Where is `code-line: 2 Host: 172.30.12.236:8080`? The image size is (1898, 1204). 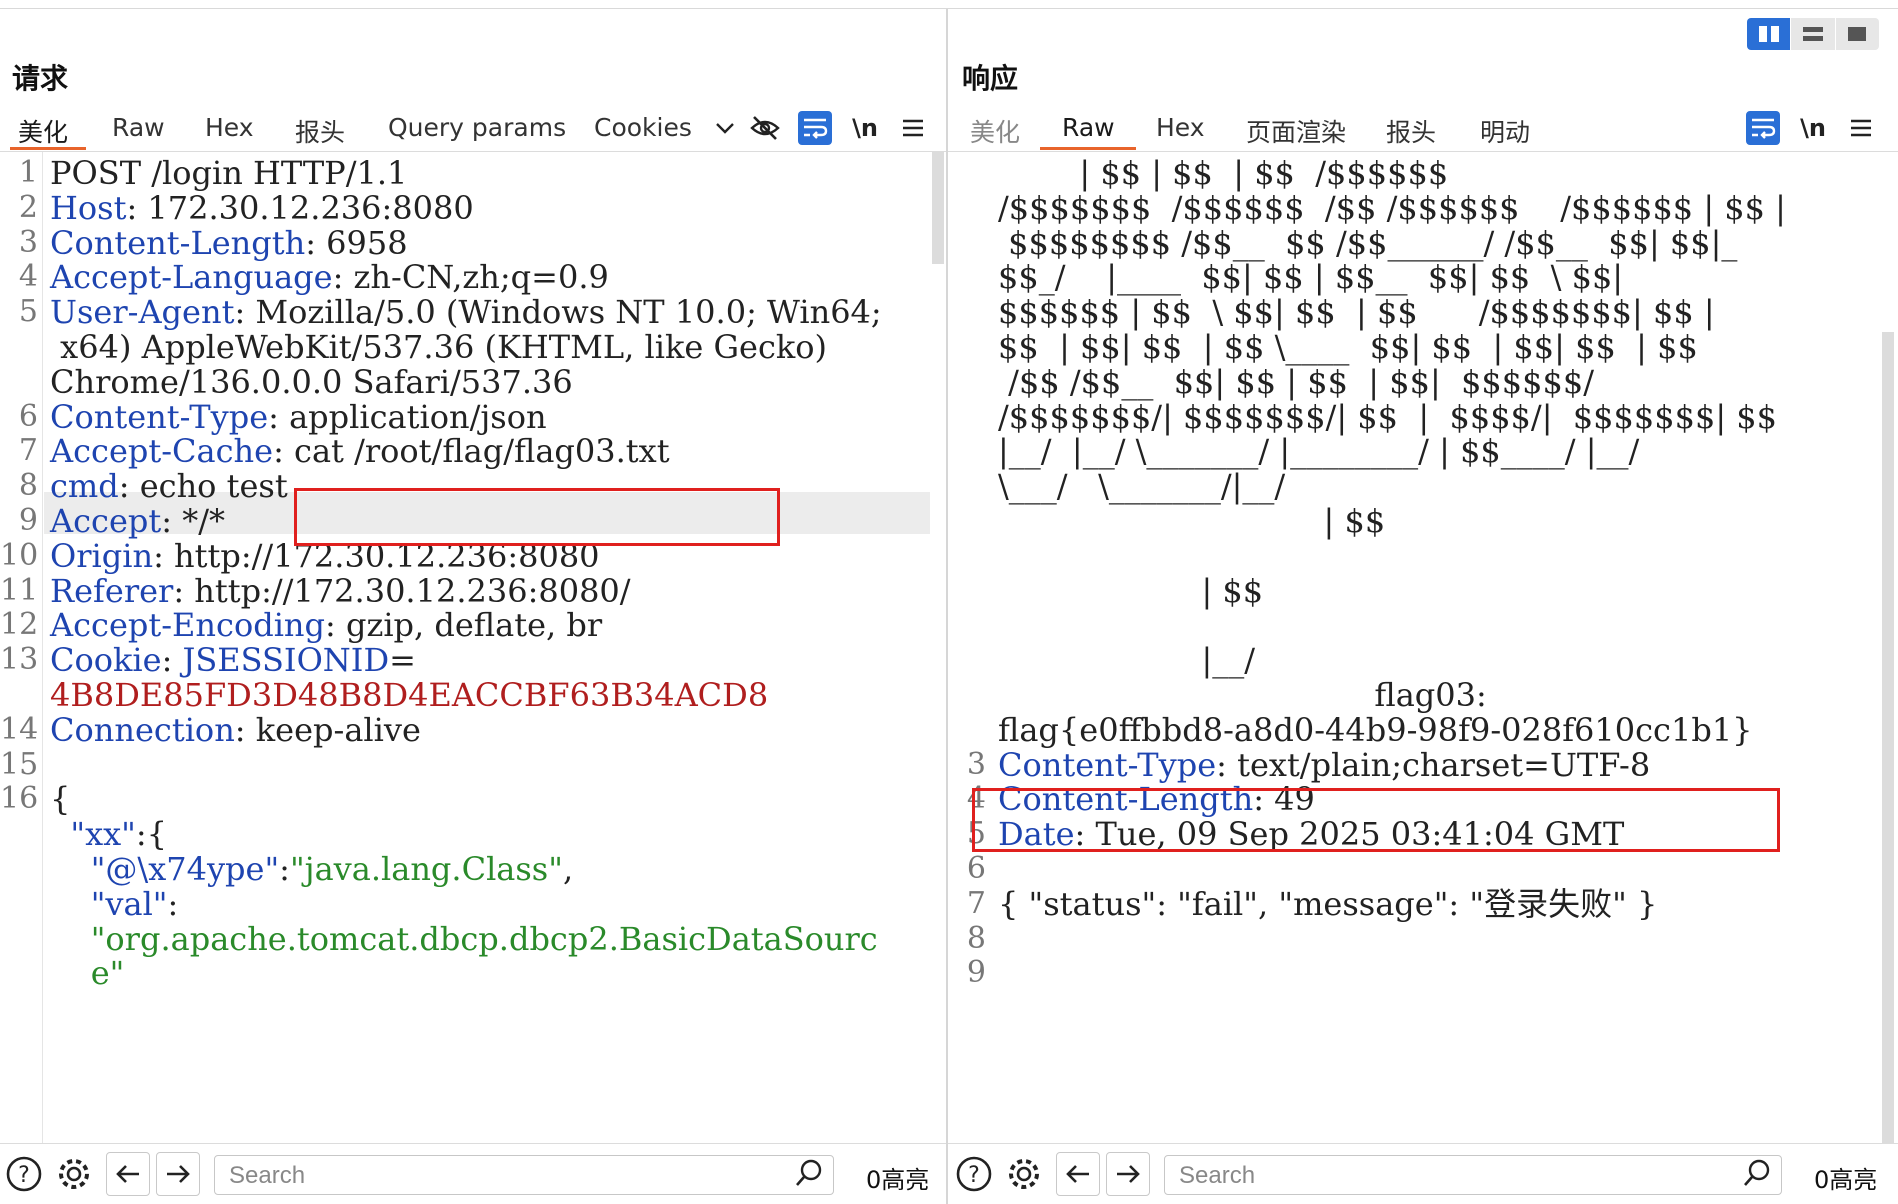
code-line: 2 Host: 172.30.12.236:8080 is located at coordinates (473, 207).